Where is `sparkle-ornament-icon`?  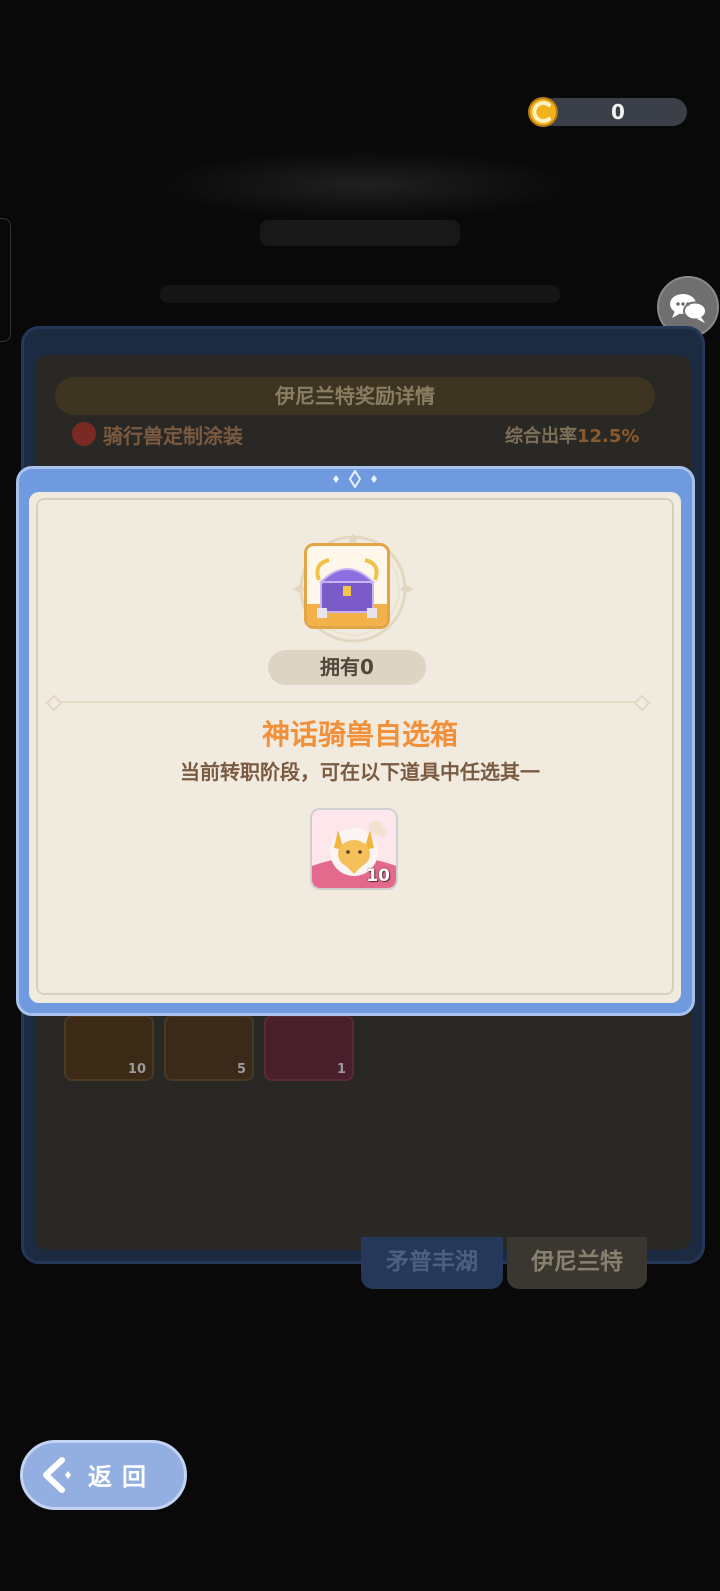
sparkle-ornament-icon is located at coordinates (355, 479).